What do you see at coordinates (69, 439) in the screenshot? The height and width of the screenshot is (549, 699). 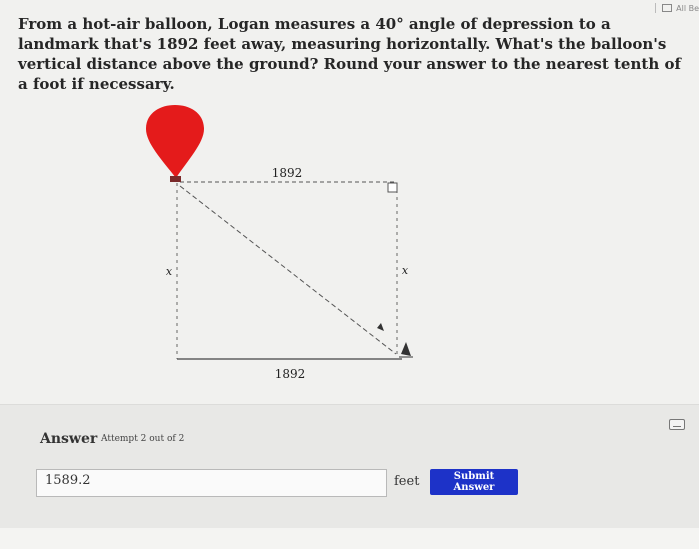 I see `answer-label: Answer` at bounding box center [69, 439].